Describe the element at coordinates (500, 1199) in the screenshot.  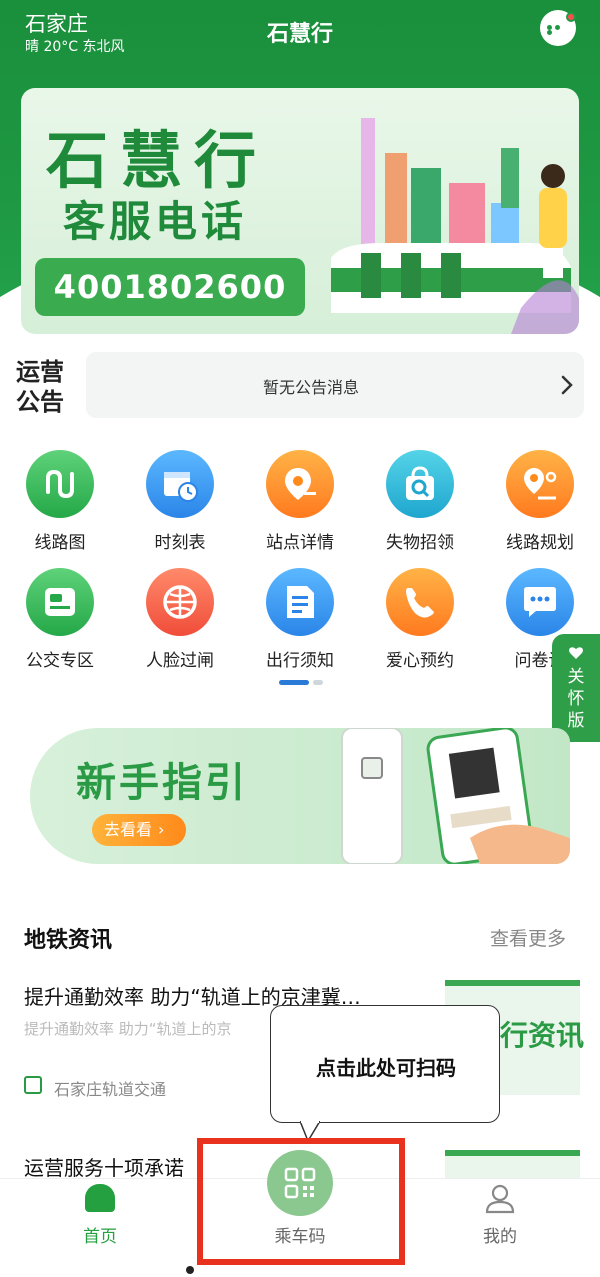
I see `user-icon` at that location.